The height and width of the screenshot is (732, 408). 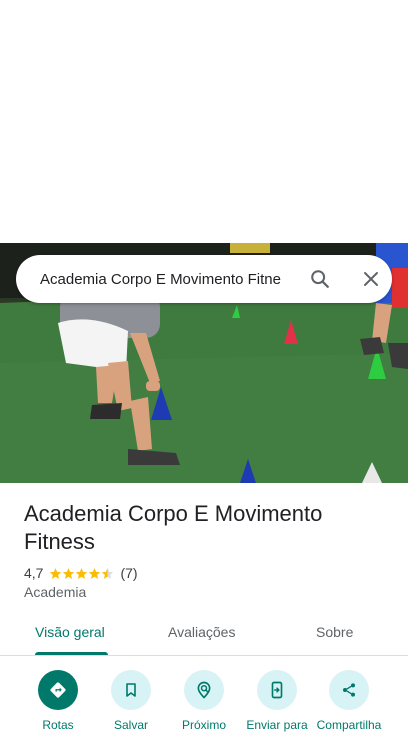 What do you see at coordinates (130, 725) in the screenshot?
I see `save-label: Salvar` at bounding box center [130, 725].